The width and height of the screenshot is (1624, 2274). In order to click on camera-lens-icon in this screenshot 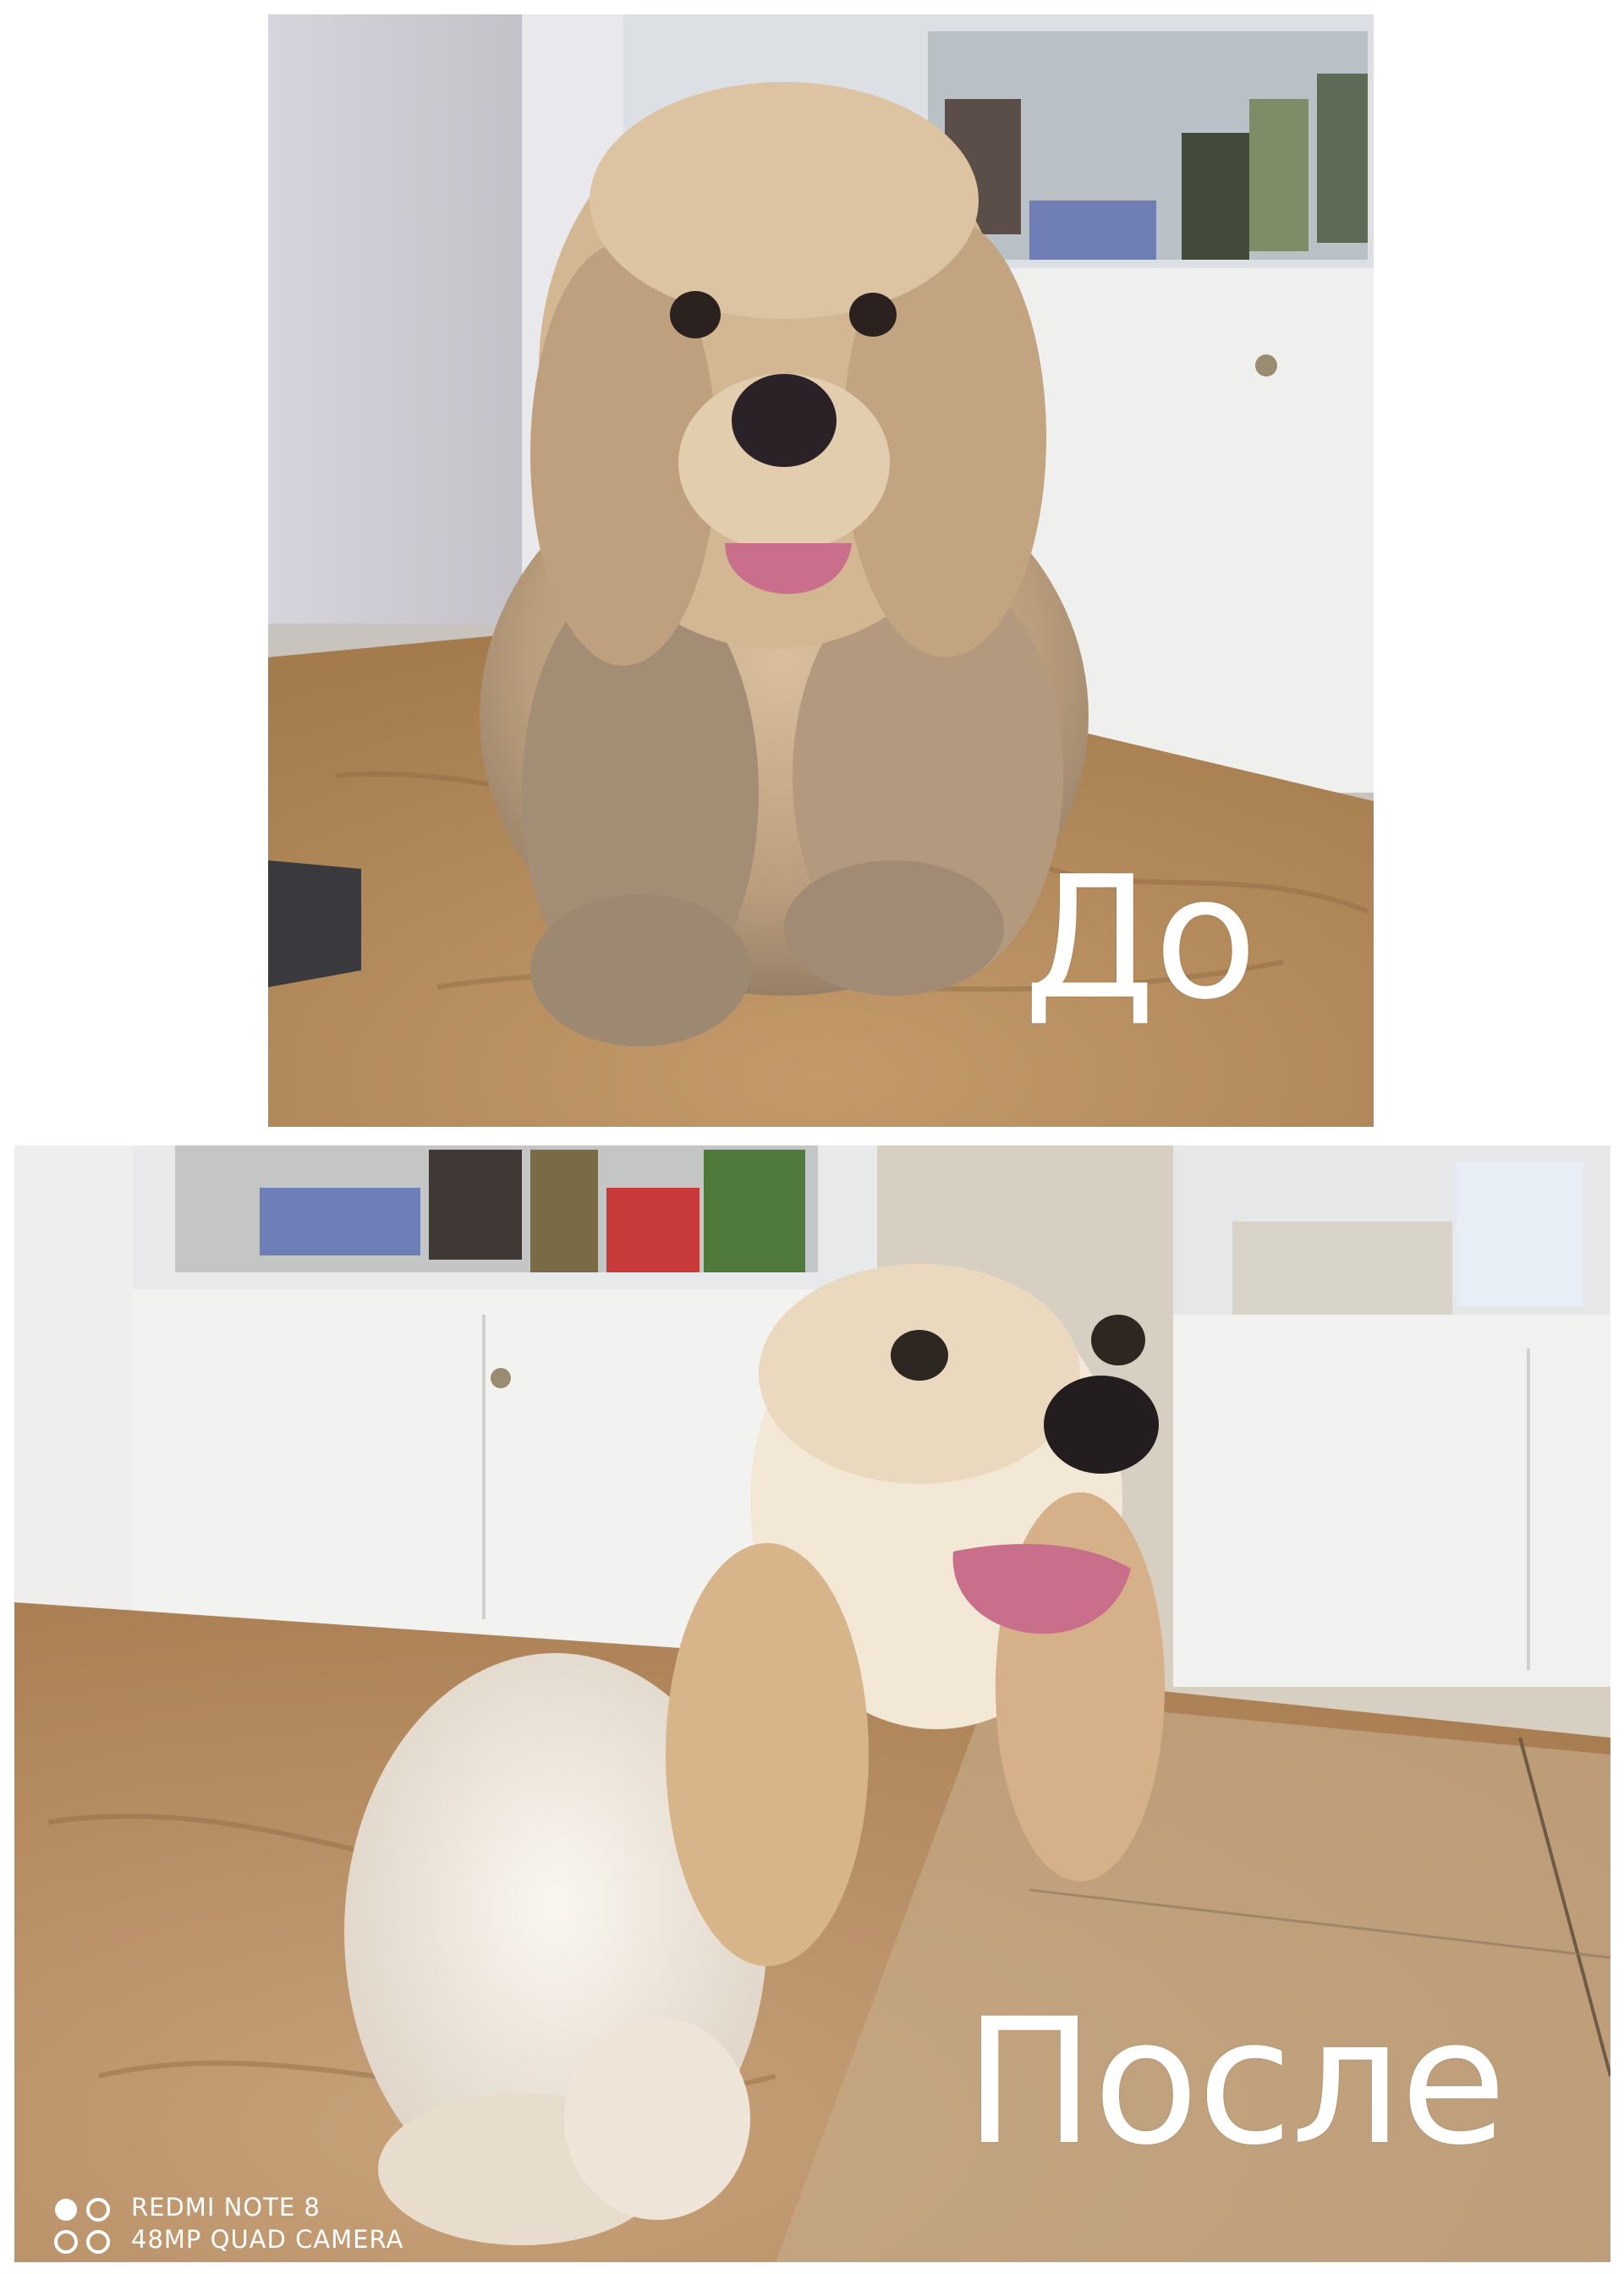, I will do `click(82, 2226)`.